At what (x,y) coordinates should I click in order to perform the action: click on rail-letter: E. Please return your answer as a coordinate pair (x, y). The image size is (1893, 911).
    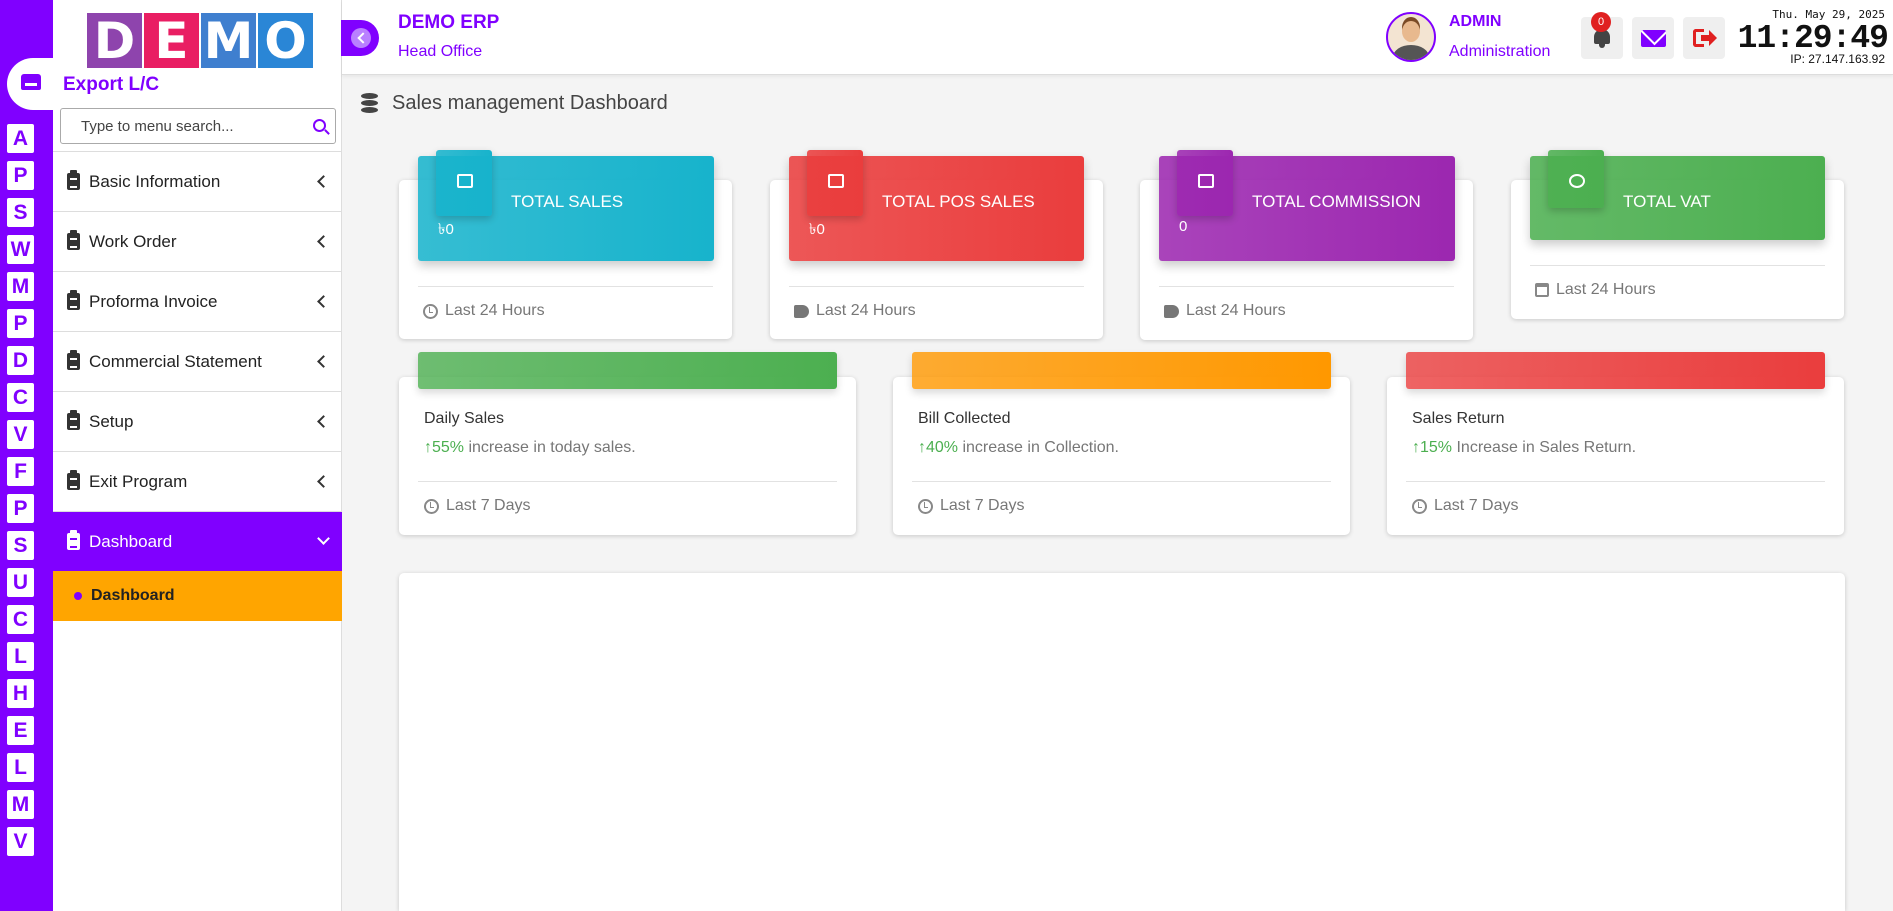
    Looking at the image, I should click on (20, 730).